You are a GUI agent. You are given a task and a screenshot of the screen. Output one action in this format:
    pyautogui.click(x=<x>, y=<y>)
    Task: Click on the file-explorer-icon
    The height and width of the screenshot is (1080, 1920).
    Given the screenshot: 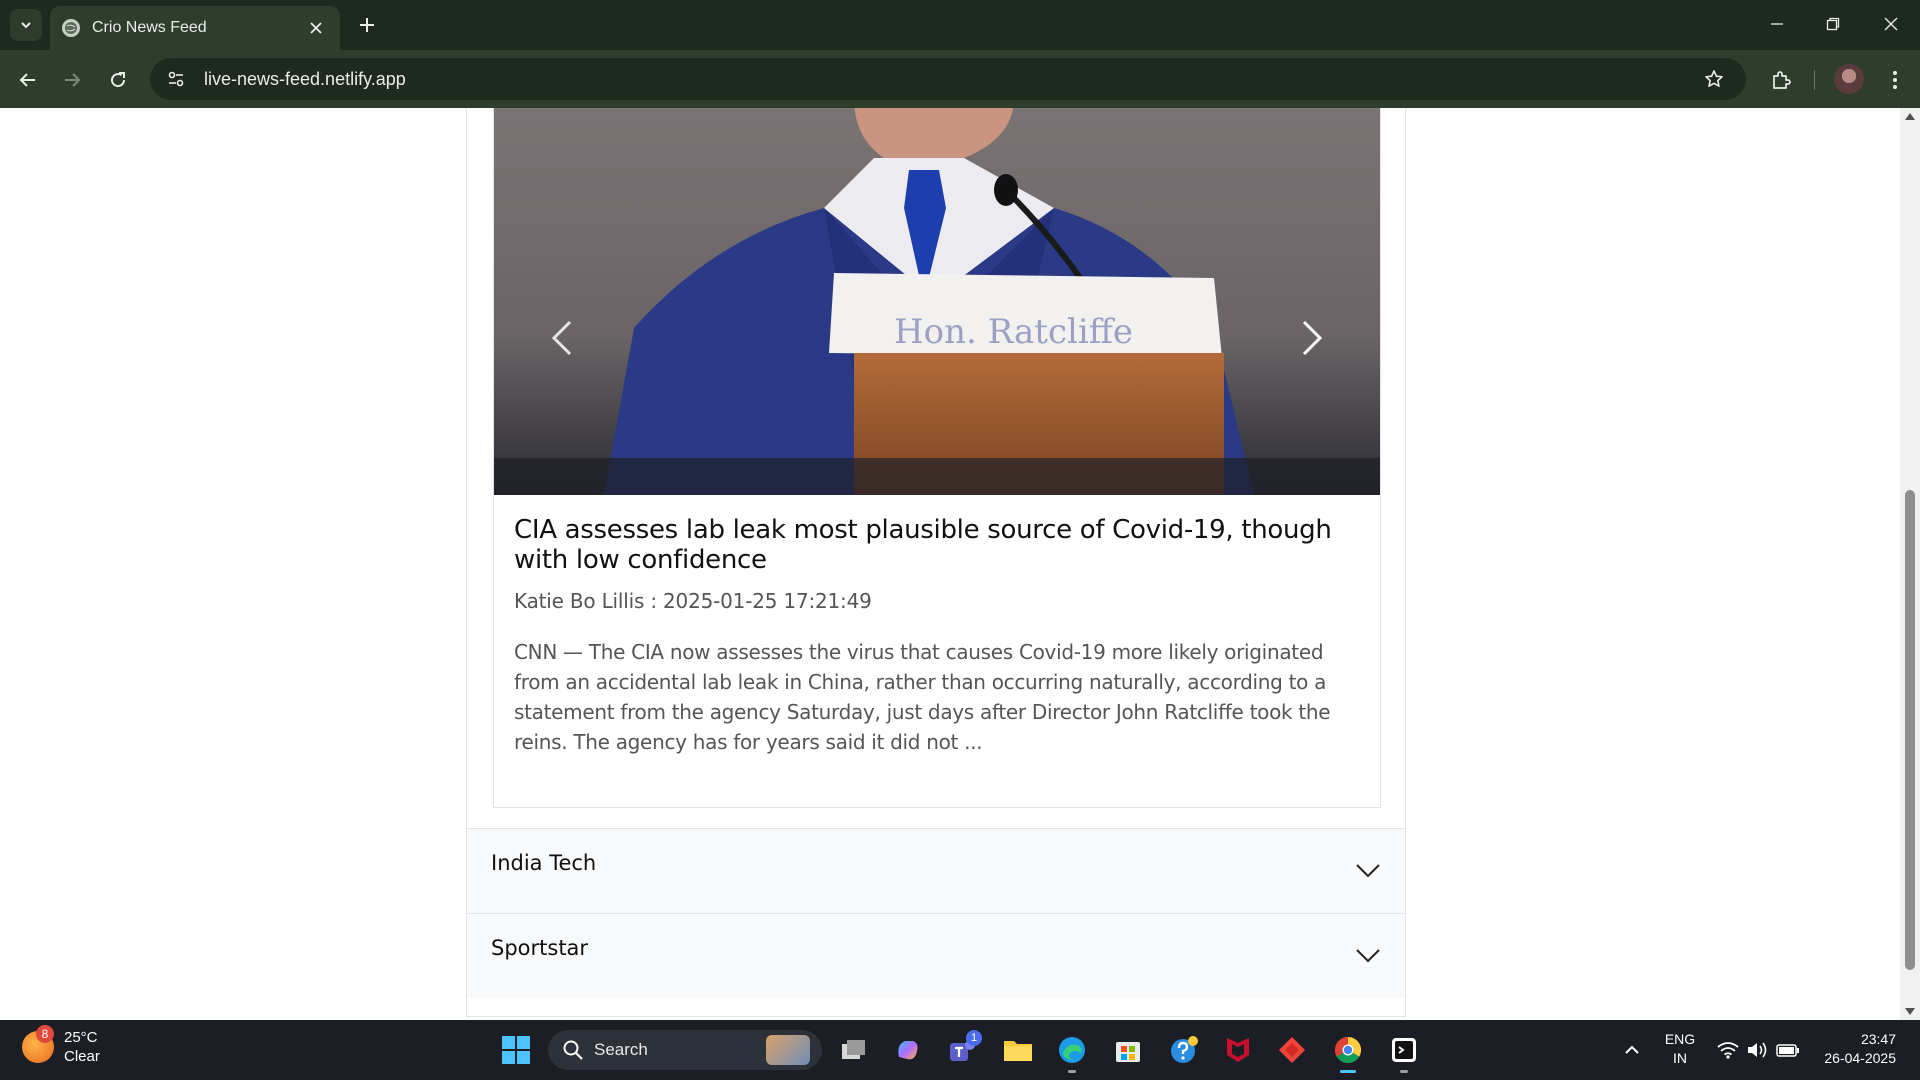 What is the action you would take?
    pyautogui.click(x=1018, y=1050)
    